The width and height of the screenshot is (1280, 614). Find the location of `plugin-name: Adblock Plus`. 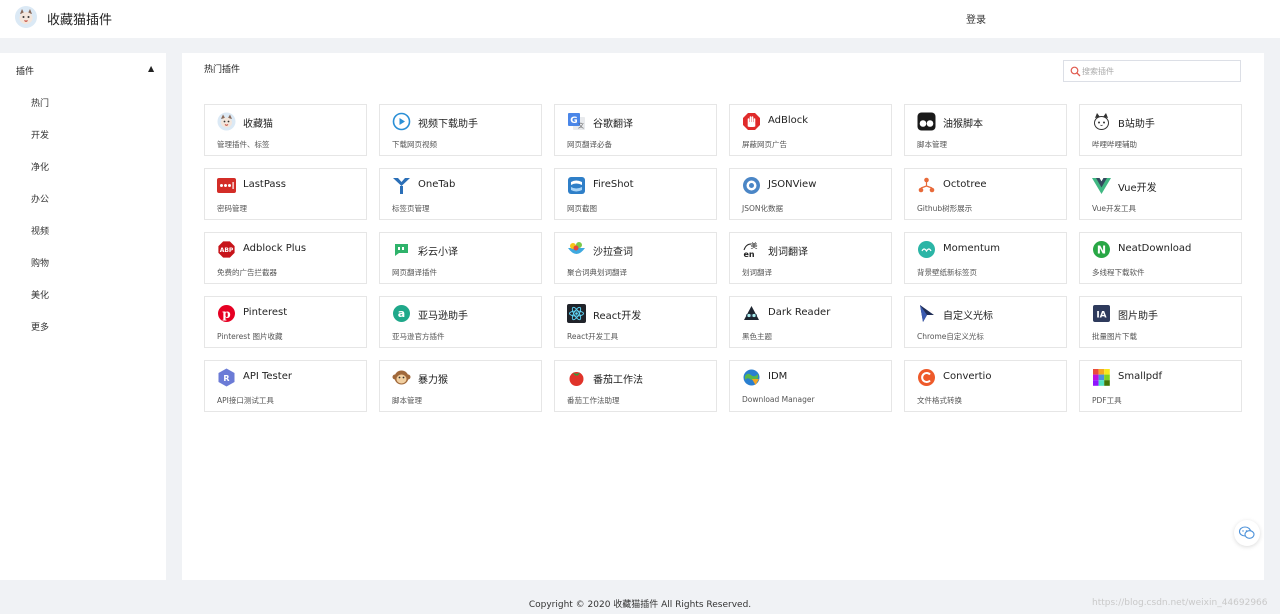

plugin-name: Adblock Plus is located at coordinates (275, 248).